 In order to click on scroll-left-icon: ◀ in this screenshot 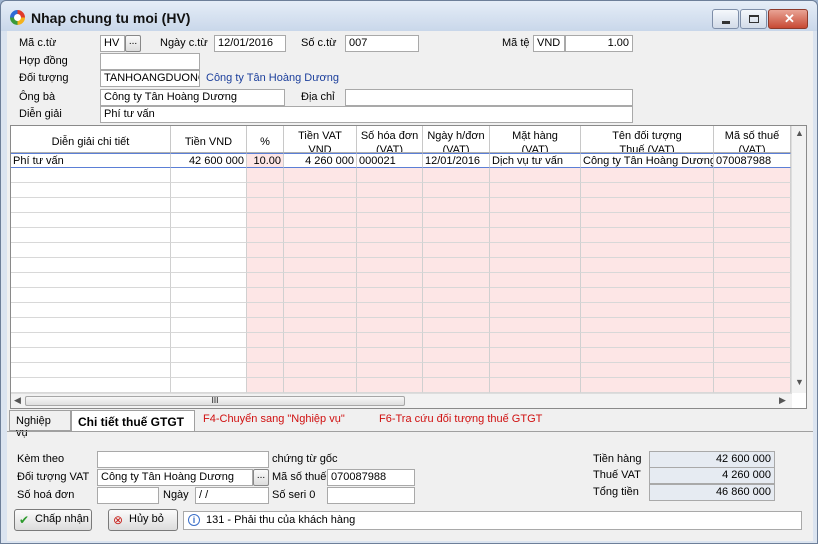, I will do `click(17, 400)`.